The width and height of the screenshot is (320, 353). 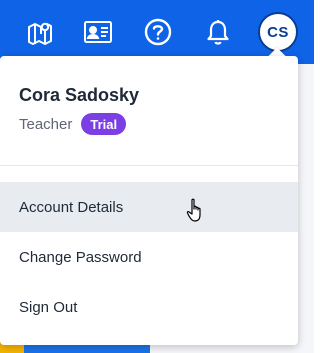 What do you see at coordinates (149, 165) in the screenshot?
I see `menu-divider` at bounding box center [149, 165].